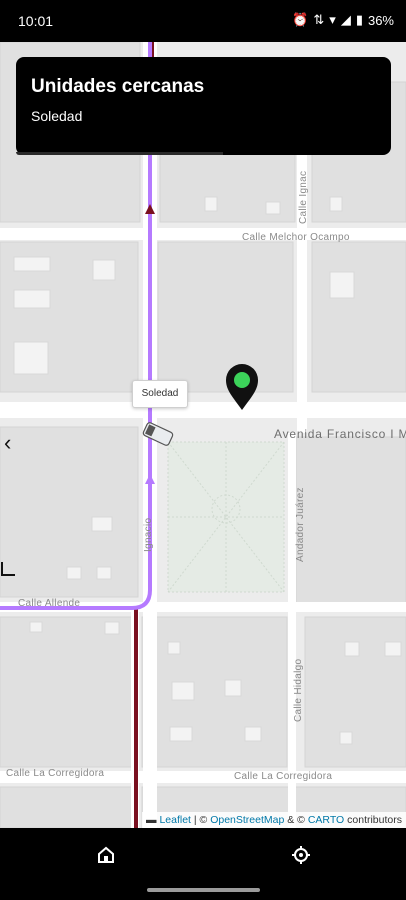  What do you see at coordinates (345, 19) in the screenshot?
I see `signal-icon: ◢` at bounding box center [345, 19].